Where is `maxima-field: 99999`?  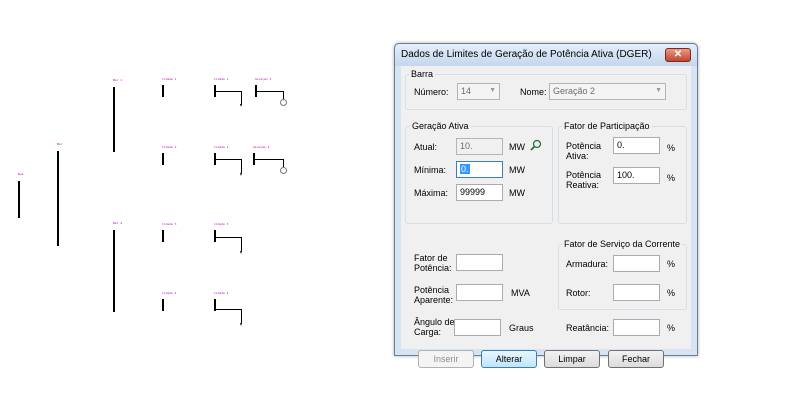
maxima-field: 99999 is located at coordinates (479, 192).